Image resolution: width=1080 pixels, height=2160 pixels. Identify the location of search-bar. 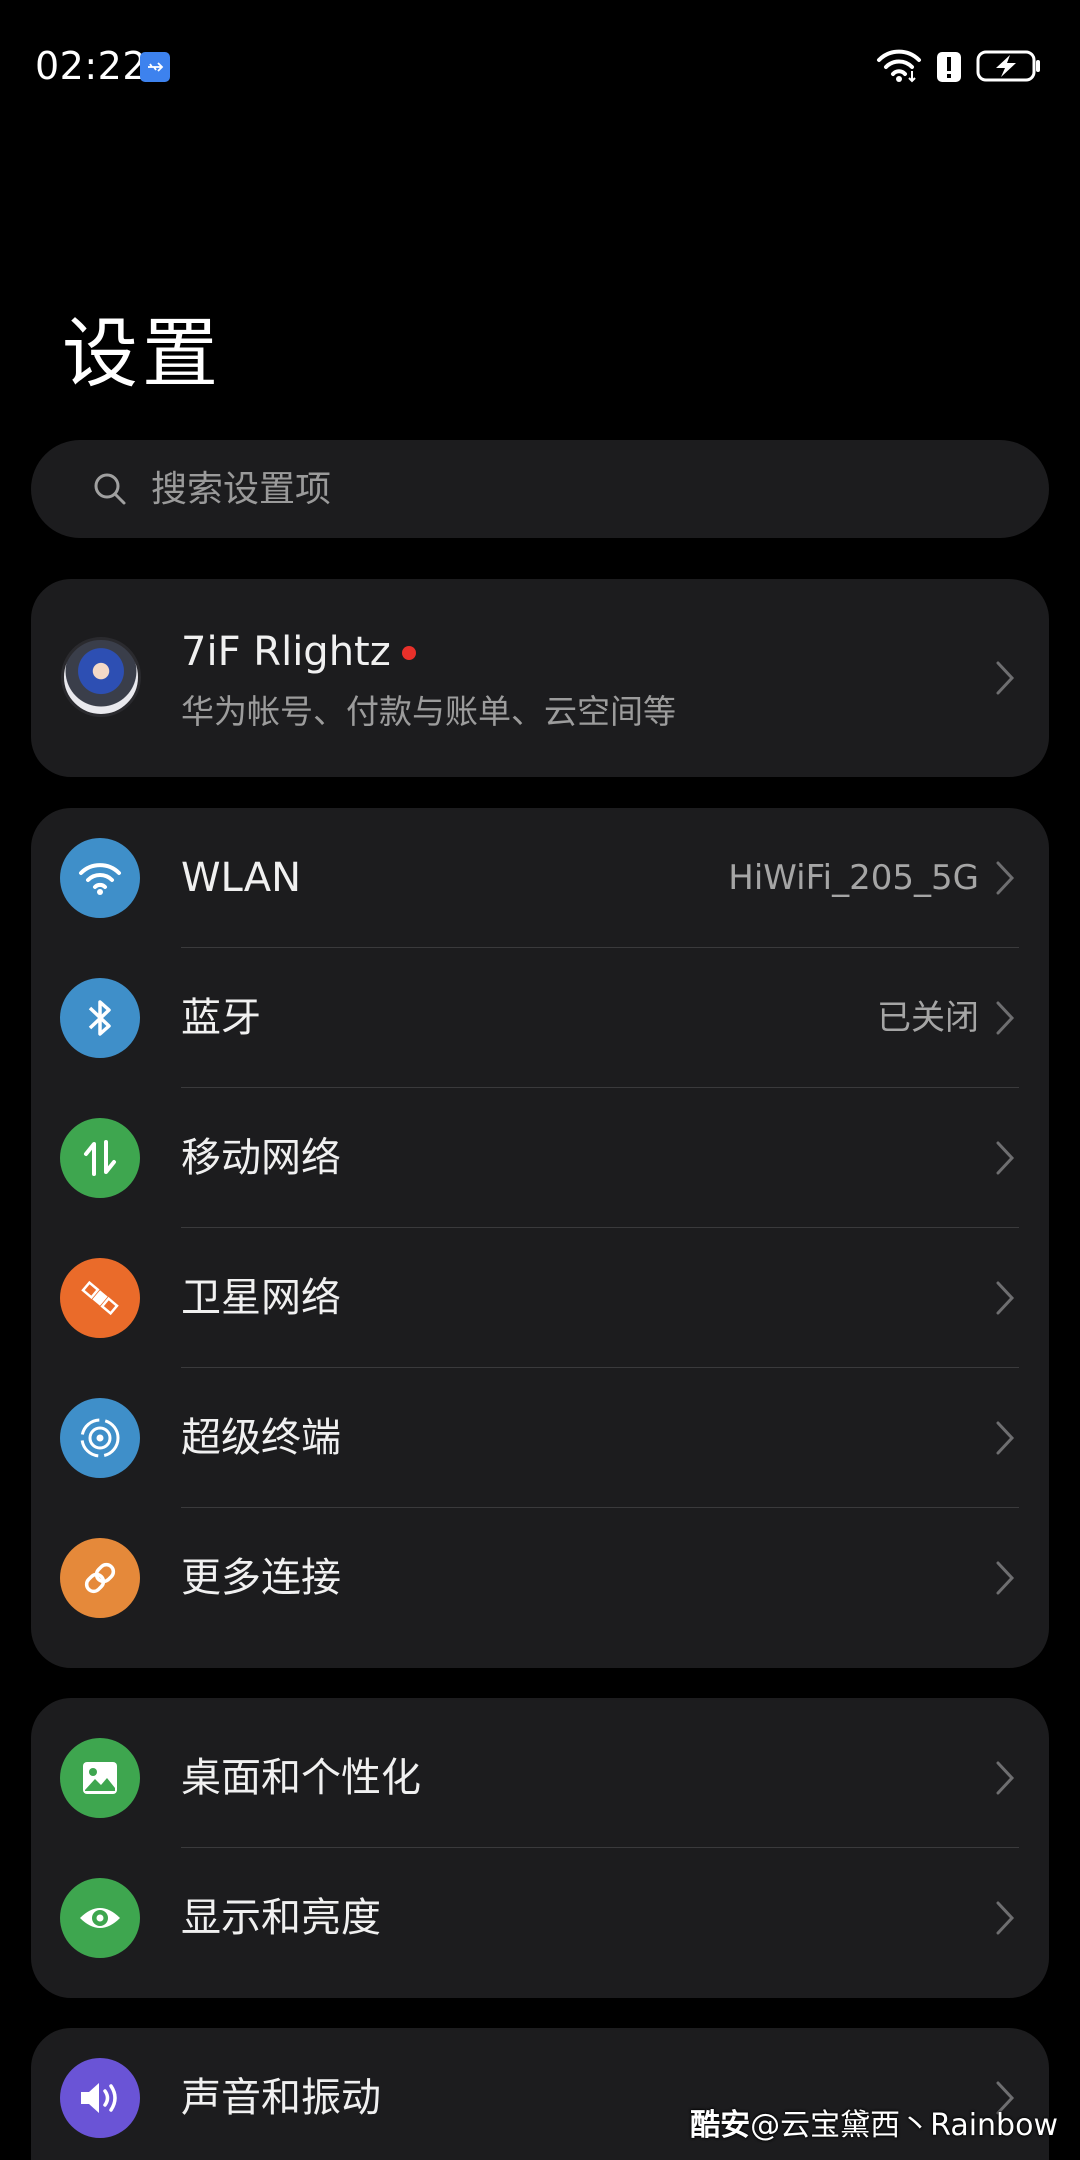
(540, 489).